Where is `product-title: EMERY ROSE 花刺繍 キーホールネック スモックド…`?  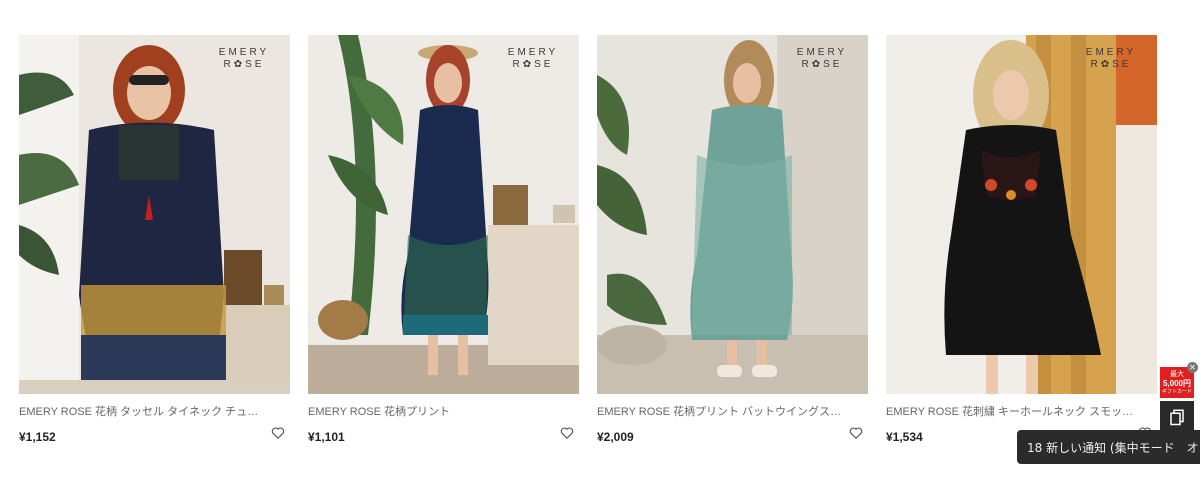 product-title: EMERY ROSE 花刺繍 キーホールネック スモックド… is located at coordinates (1011, 411).